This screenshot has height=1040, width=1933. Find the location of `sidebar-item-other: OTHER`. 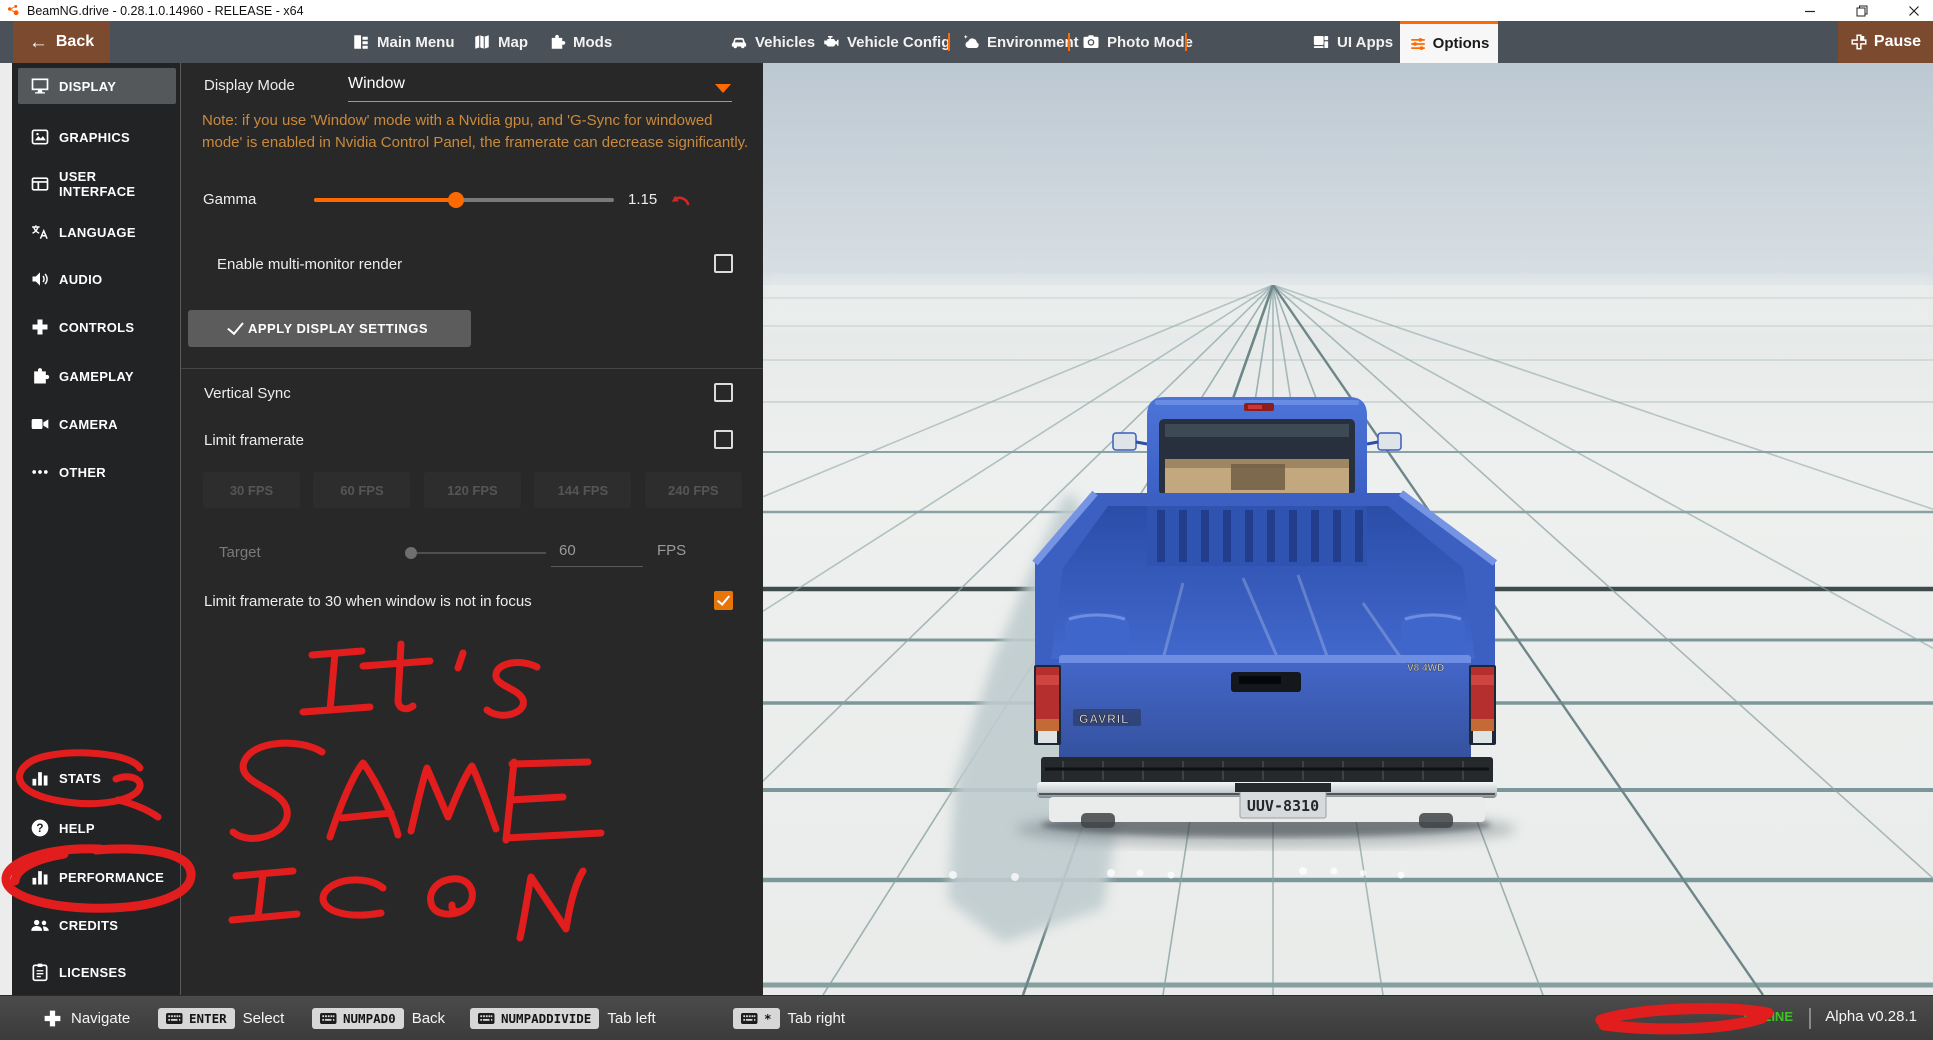

sidebar-item-other: OTHER is located at coordinates (97, 472).